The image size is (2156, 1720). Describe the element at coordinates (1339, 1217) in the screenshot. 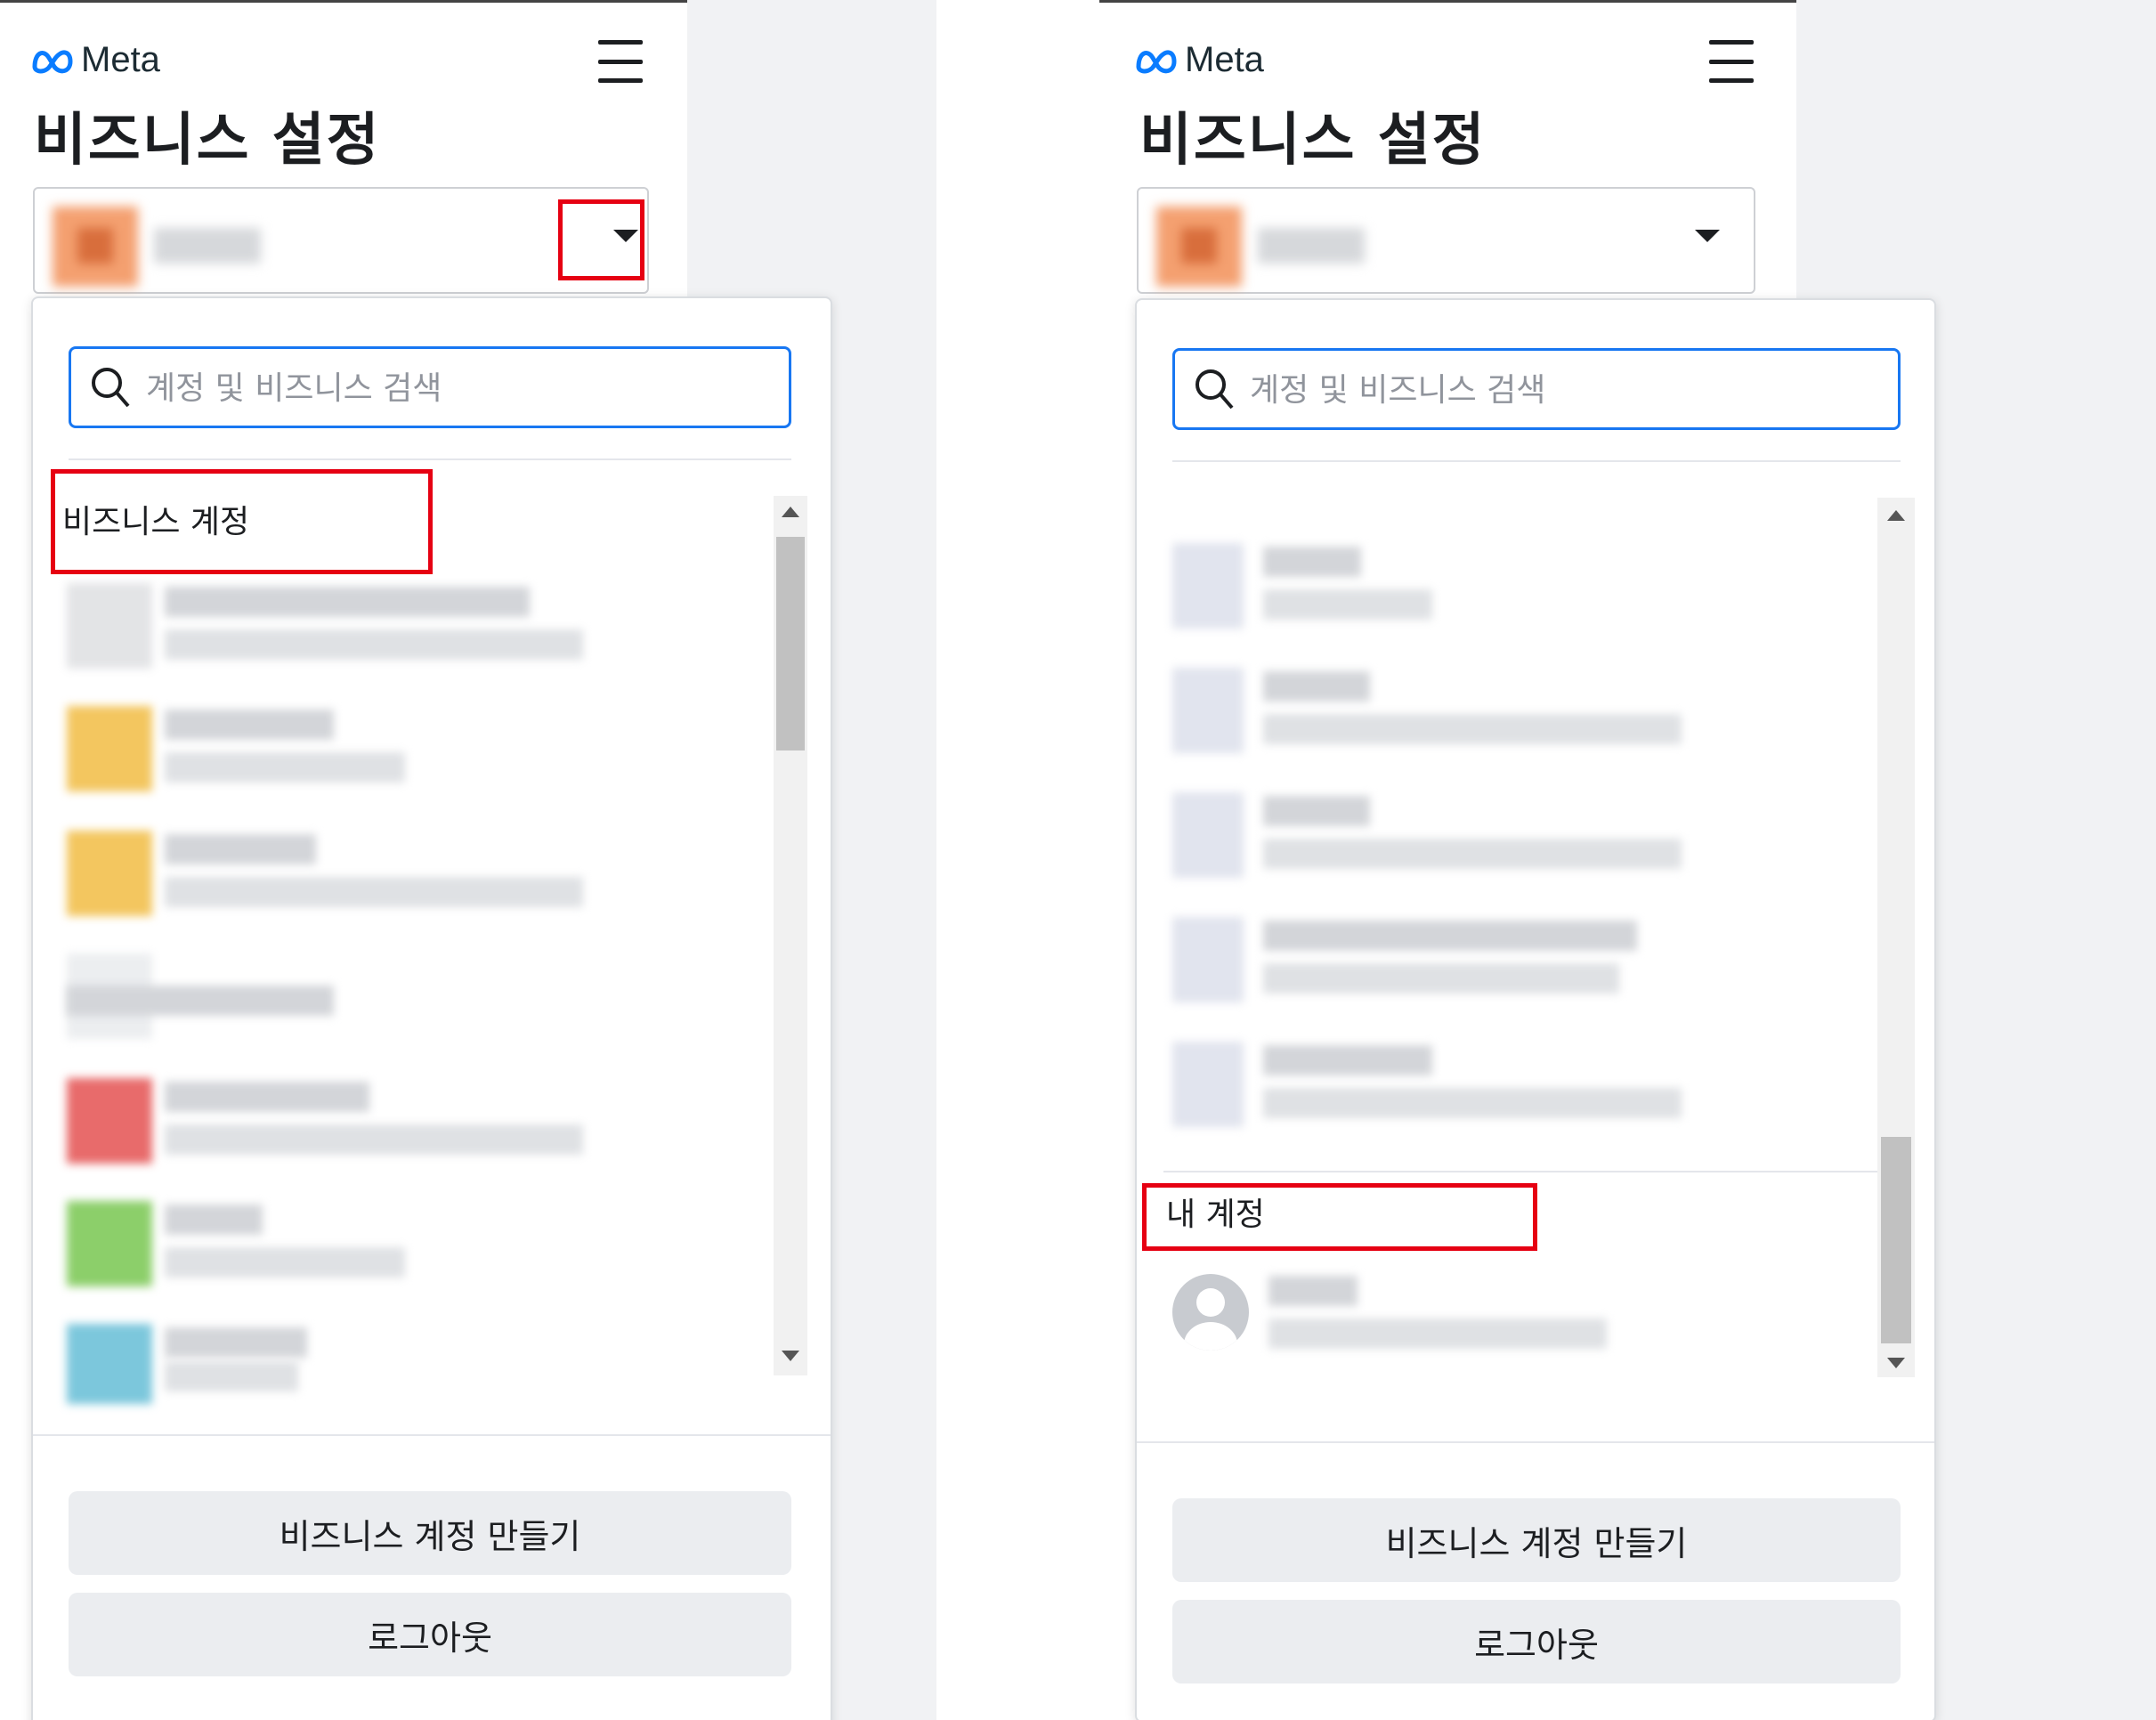

I see `highlight-my-accounts` at that location.